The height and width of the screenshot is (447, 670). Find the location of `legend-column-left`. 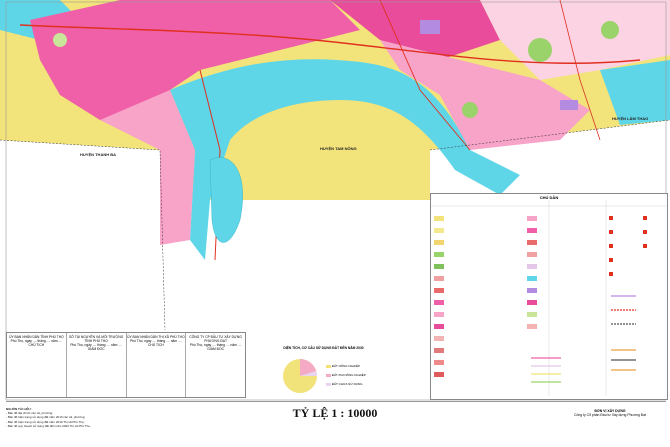

legend-column-left is located at coordinates (439, 296).